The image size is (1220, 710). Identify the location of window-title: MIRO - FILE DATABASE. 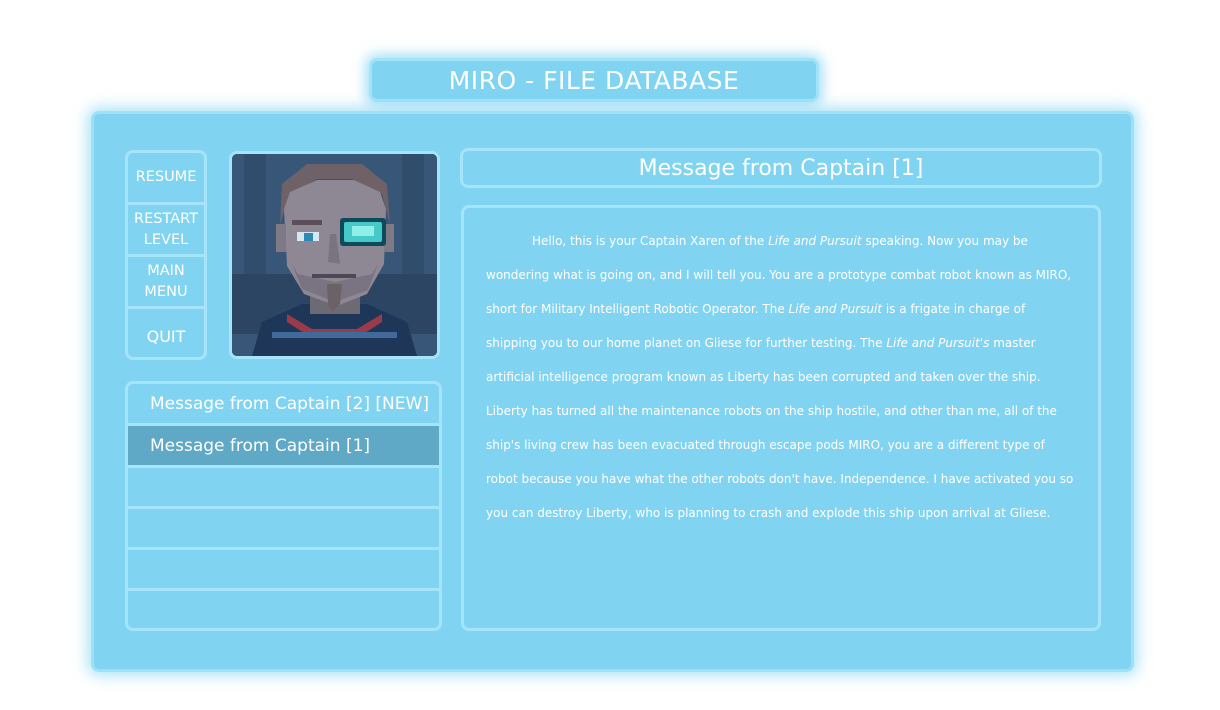
(594, 80).